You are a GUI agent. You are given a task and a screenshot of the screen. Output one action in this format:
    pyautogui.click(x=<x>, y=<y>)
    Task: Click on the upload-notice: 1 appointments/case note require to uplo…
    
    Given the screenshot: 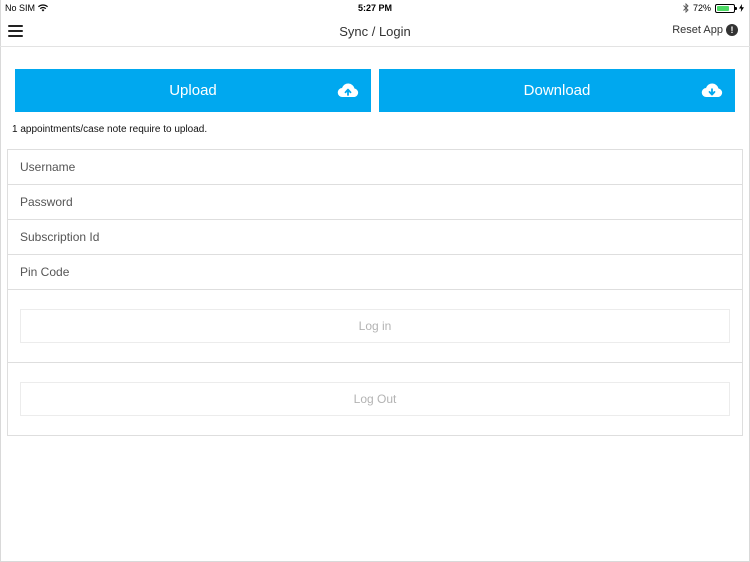 What is the action you would take?
    pyautogui.click(x=110, y=129)
    